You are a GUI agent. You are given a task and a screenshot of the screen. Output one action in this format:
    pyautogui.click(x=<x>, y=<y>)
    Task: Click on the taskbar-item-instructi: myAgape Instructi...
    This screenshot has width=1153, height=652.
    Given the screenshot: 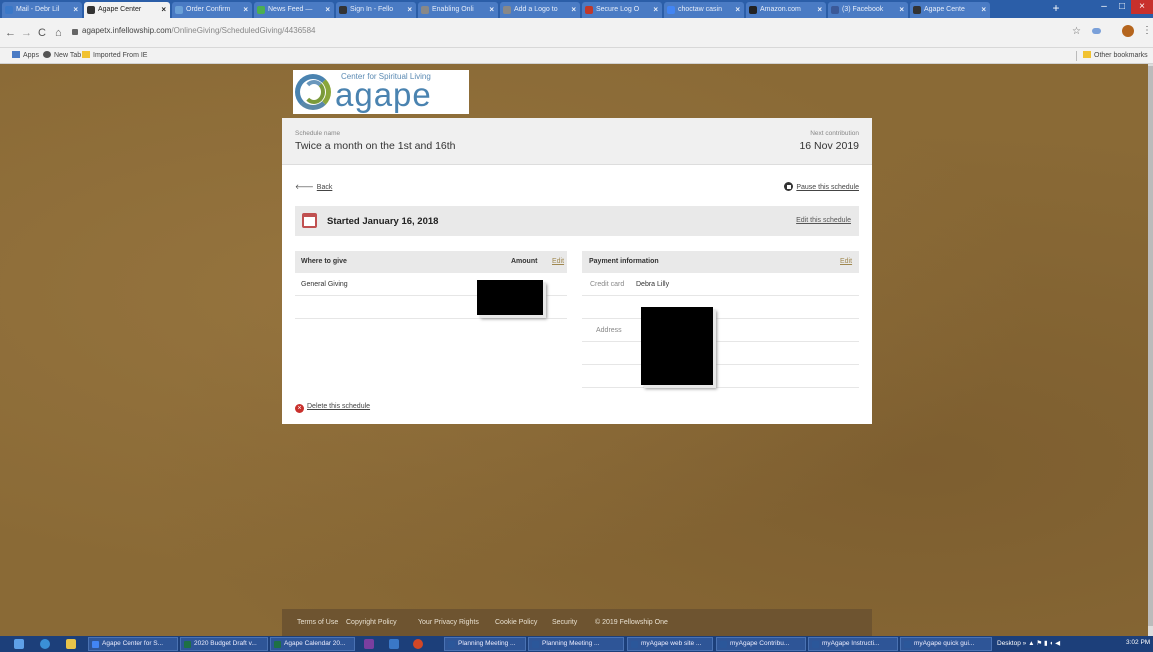 What is the action you would take?
    pyautogui.click(x=853, y=644)
    